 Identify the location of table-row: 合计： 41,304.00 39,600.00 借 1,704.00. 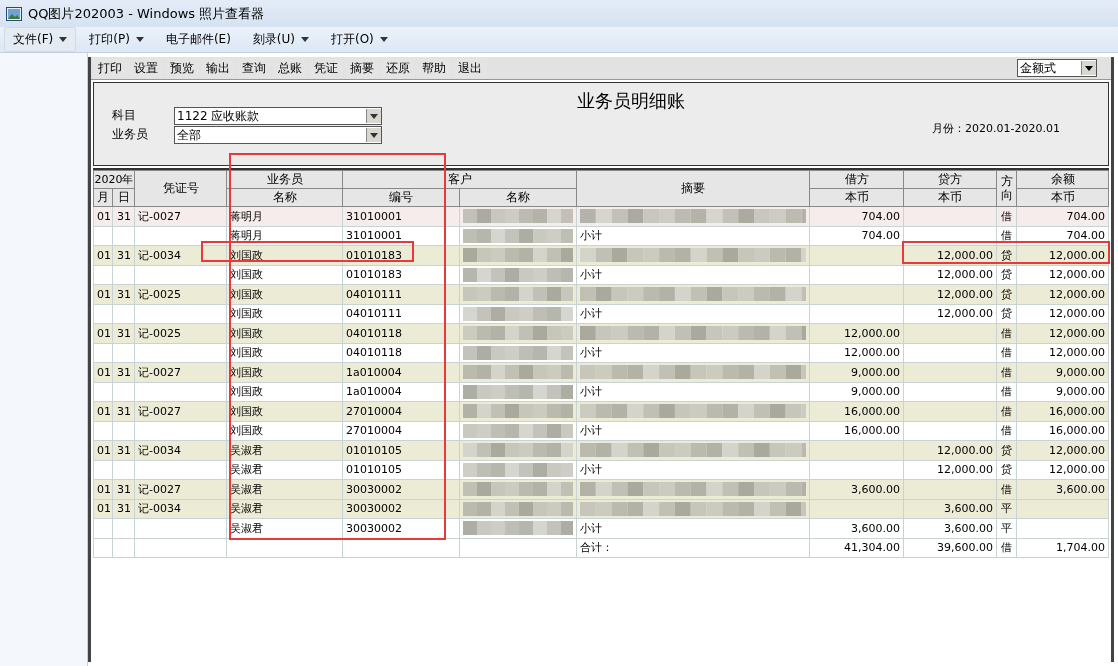
(601, 548).